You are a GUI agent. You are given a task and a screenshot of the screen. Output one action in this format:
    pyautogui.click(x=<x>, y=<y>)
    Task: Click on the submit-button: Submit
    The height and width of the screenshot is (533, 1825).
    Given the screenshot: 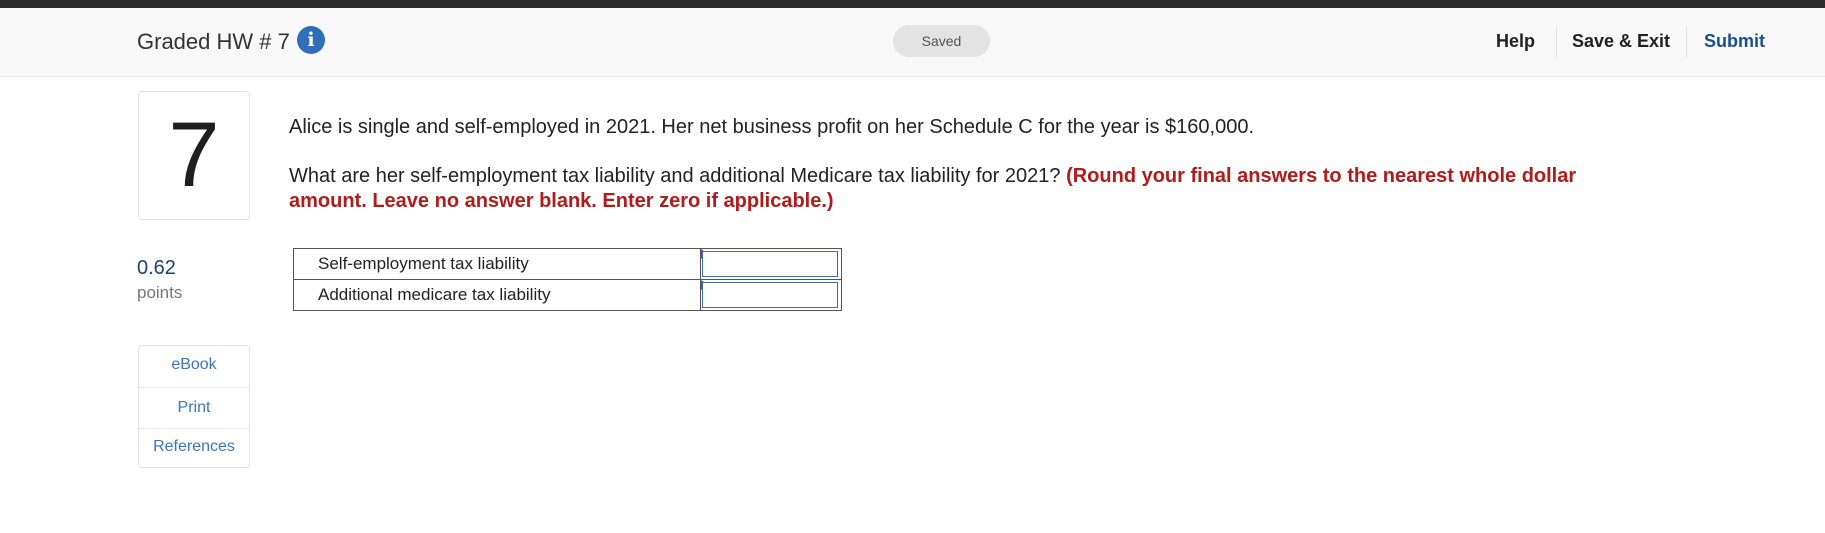 What is the action you would take?
    pyautogui.click(x=1734, y=41)
    